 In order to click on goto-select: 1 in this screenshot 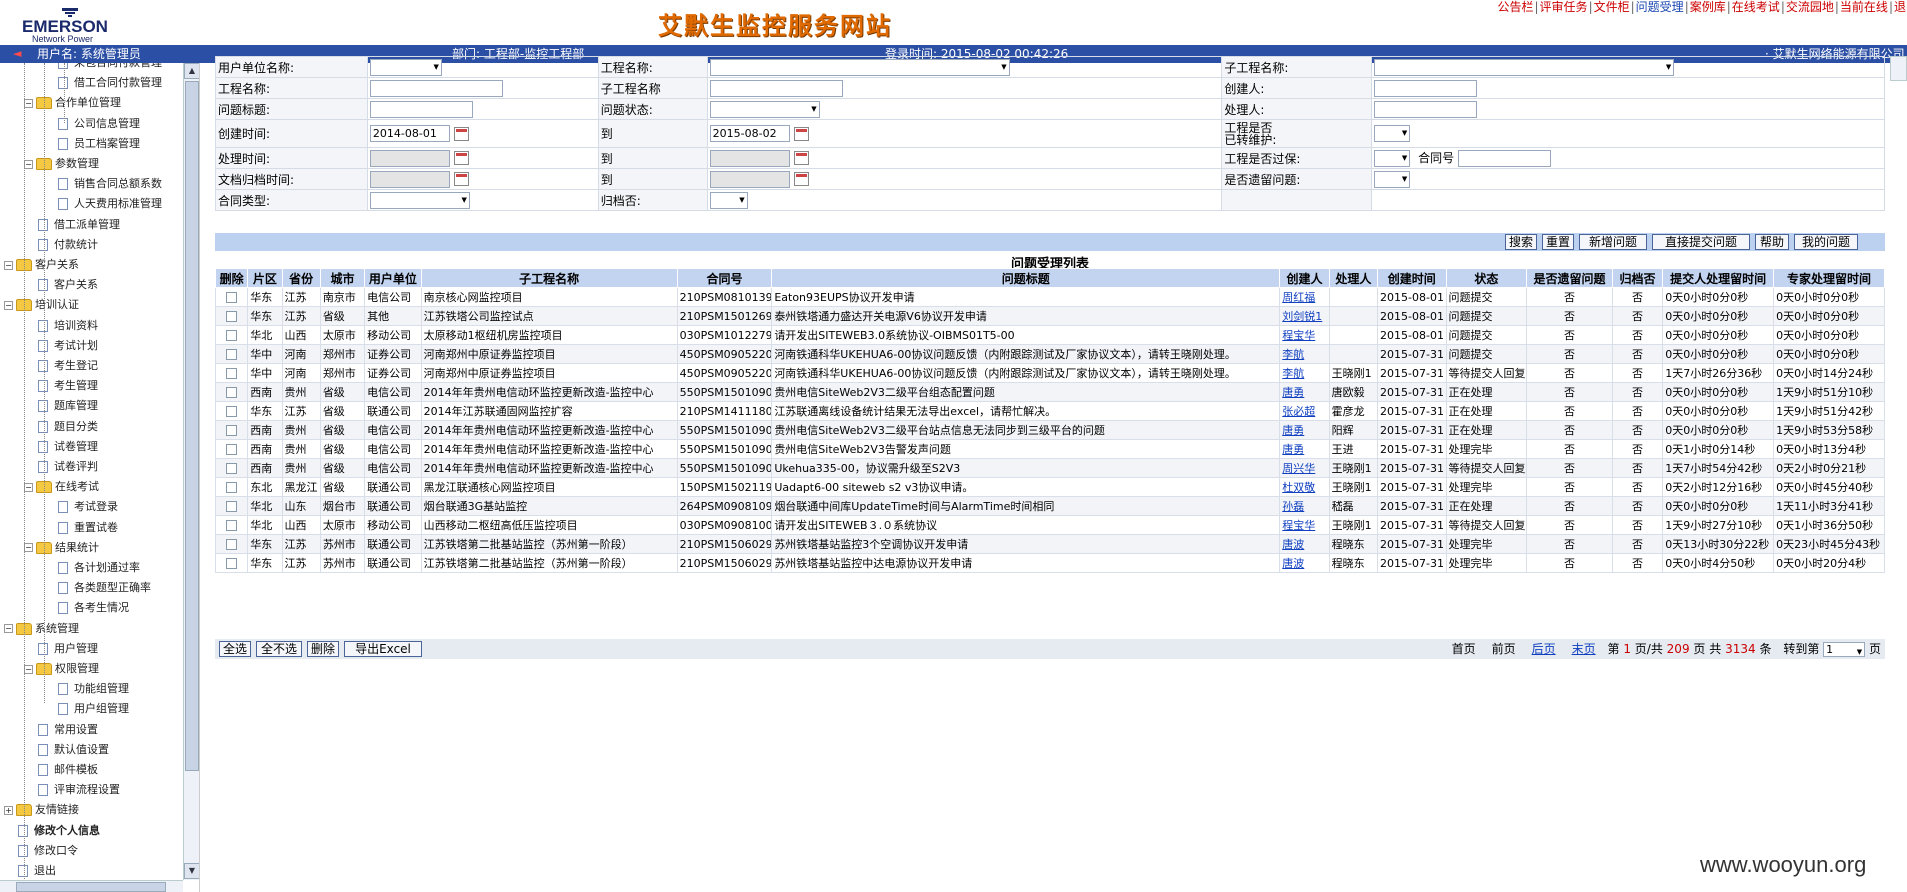, I will do `click(1844, 650)`.